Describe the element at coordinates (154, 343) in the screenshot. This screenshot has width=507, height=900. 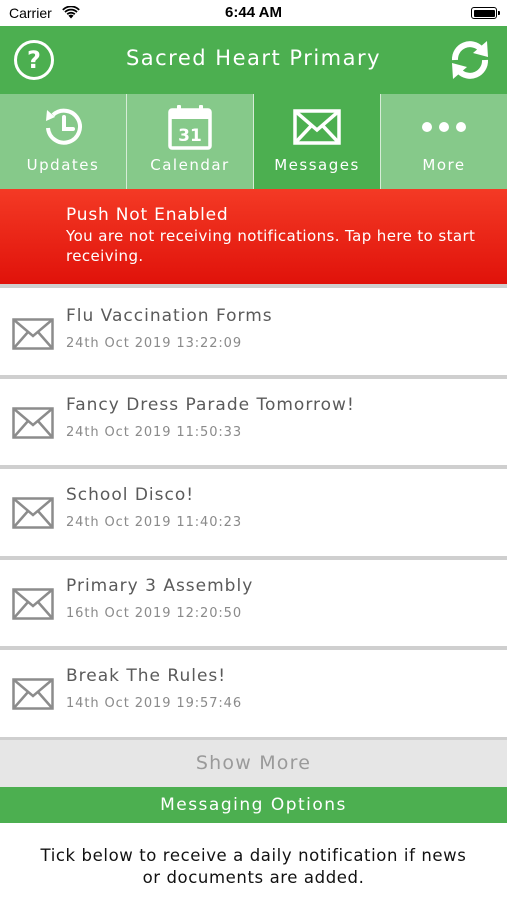
I see `message-date: 24th Oct 2019 13:22:09` at that location.